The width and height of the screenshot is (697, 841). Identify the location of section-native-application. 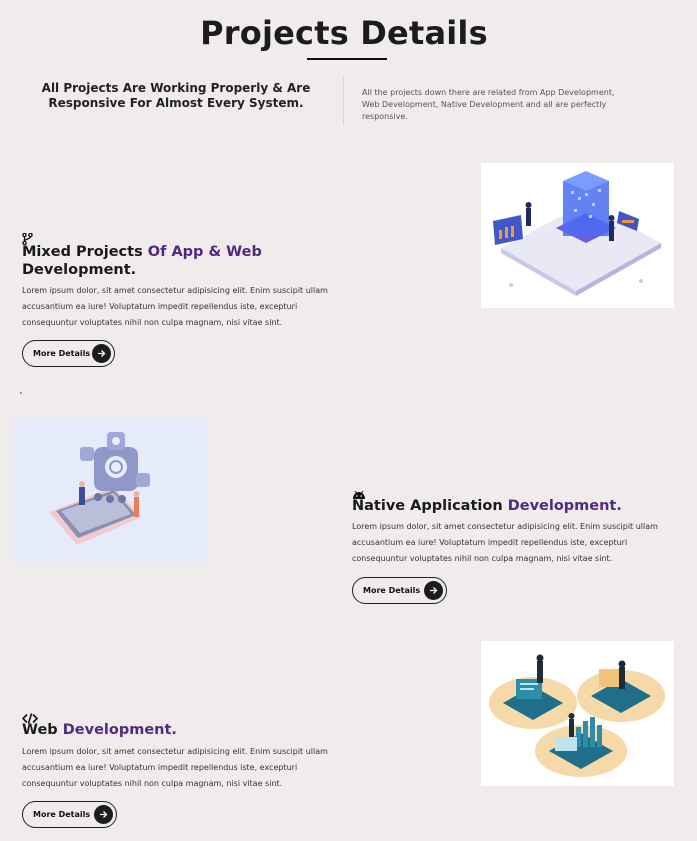
(358, 492).